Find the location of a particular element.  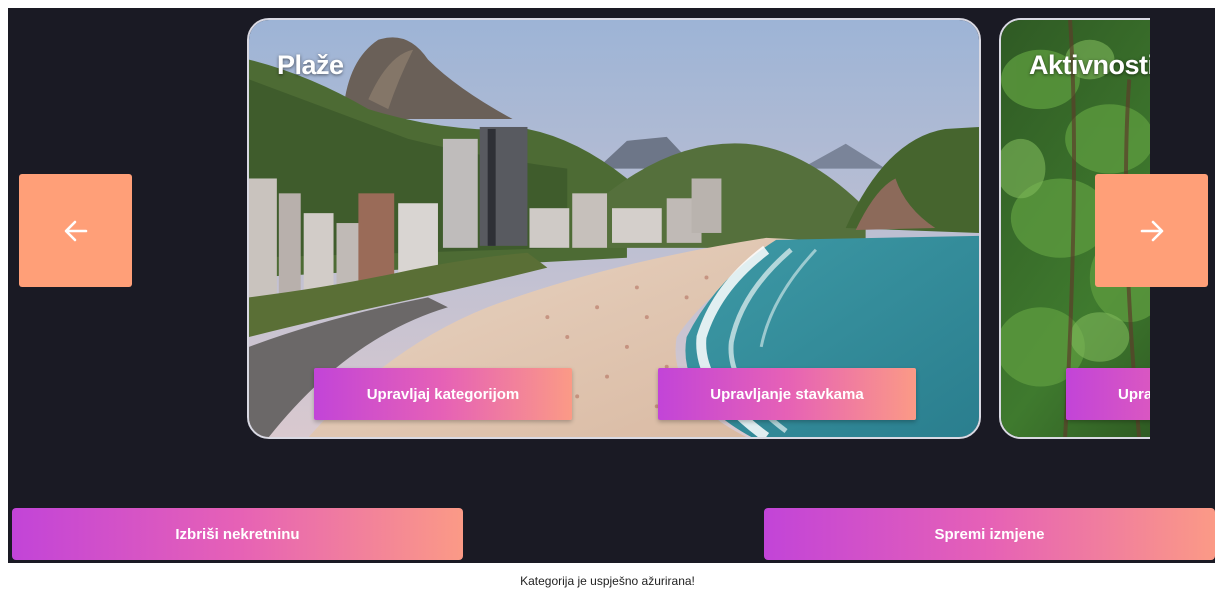

category-title: Aktivnosti is located at coordinates (1089, 65).